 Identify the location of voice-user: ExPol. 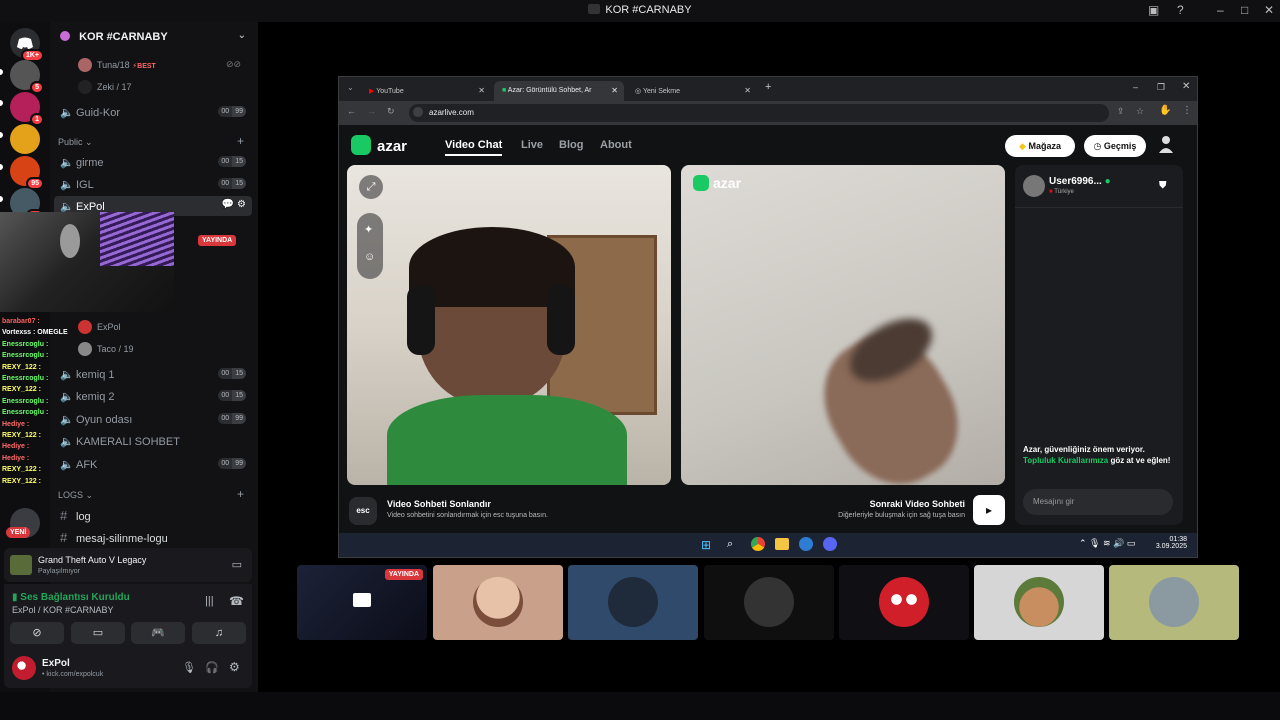
(99, 327).